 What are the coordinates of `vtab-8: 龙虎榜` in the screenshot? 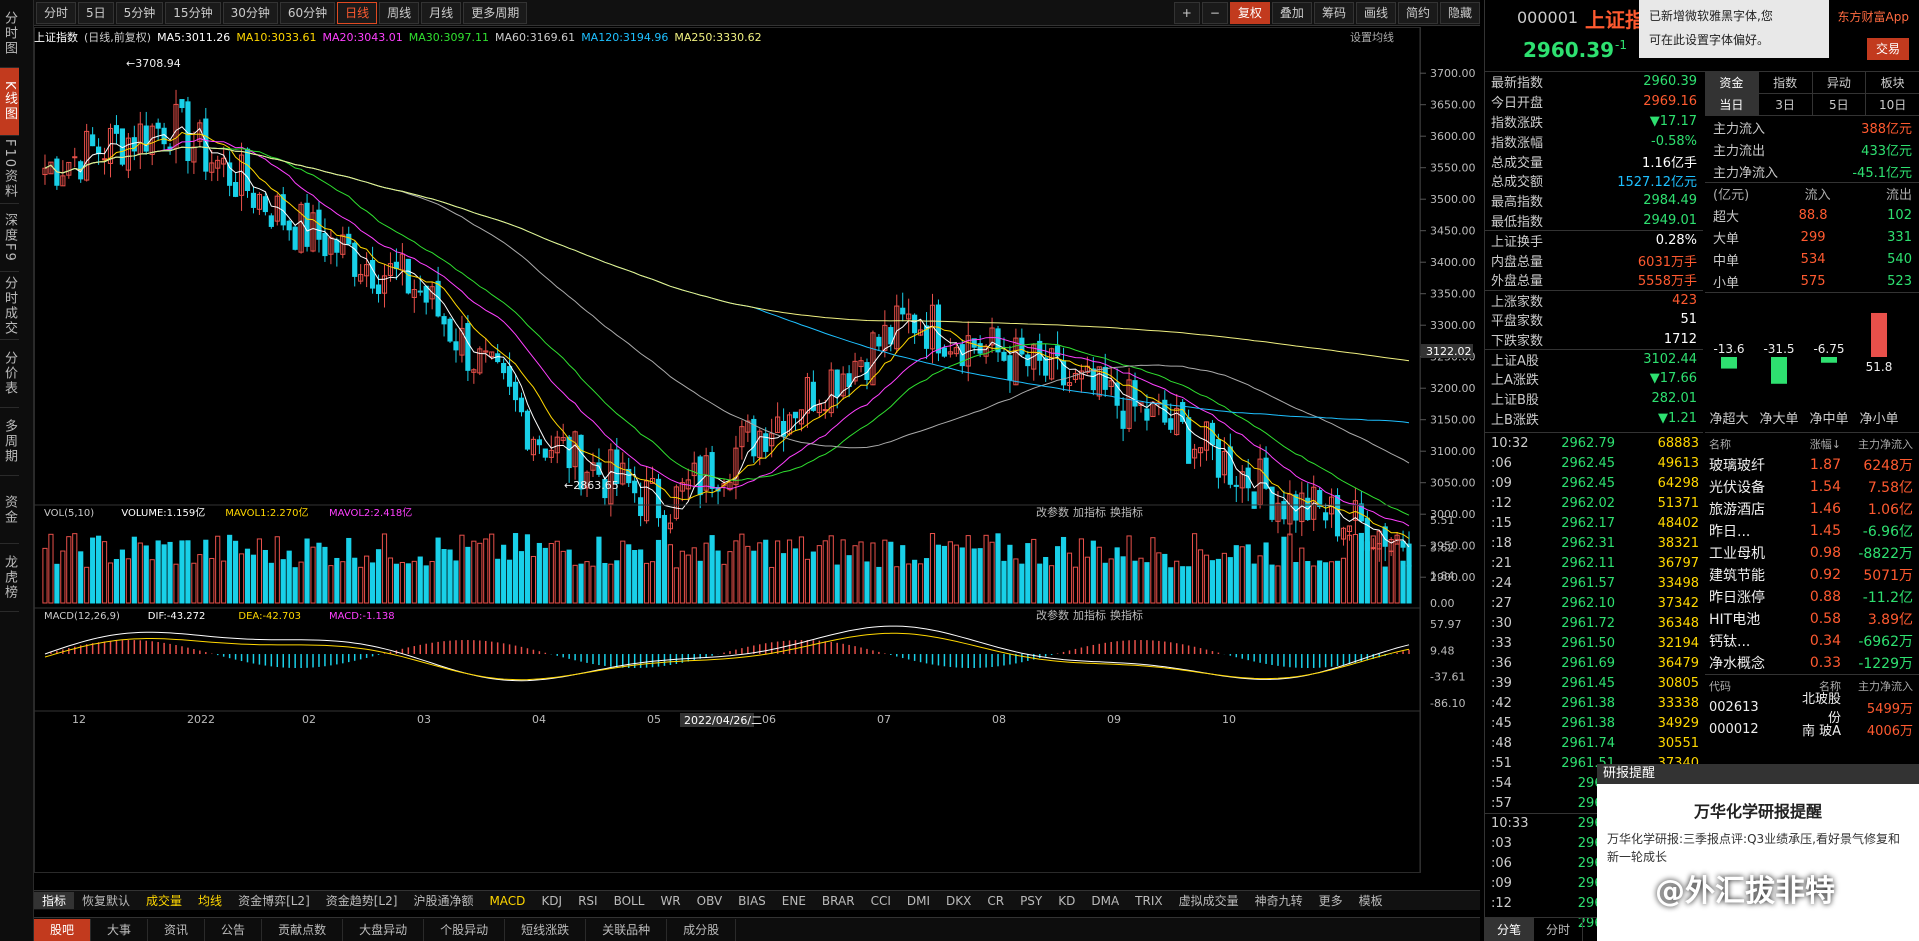 It's located at (9, 578).